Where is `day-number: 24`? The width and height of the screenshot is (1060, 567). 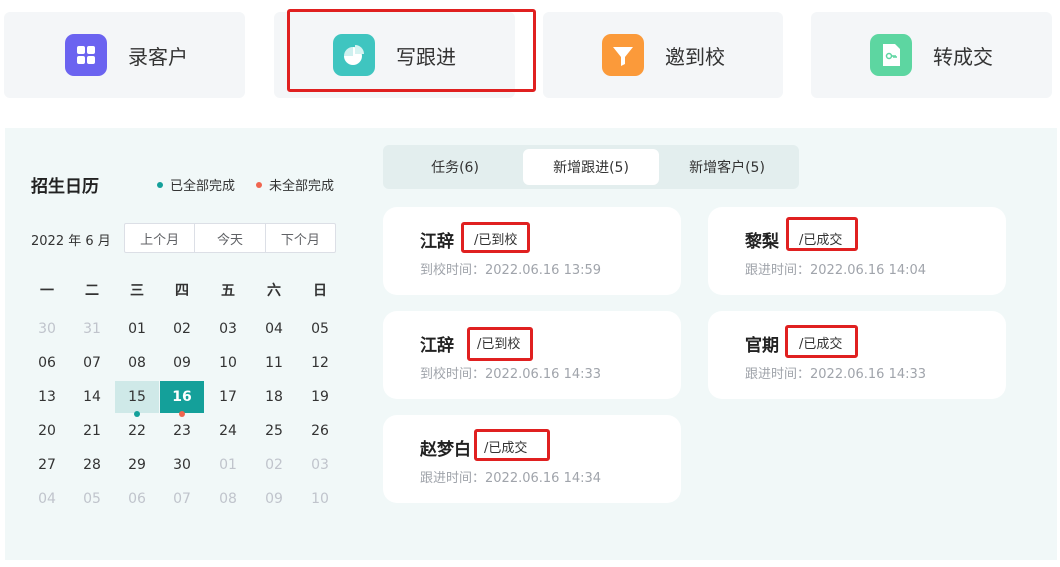
day-number: 24 is located at coordinates (228, 431).